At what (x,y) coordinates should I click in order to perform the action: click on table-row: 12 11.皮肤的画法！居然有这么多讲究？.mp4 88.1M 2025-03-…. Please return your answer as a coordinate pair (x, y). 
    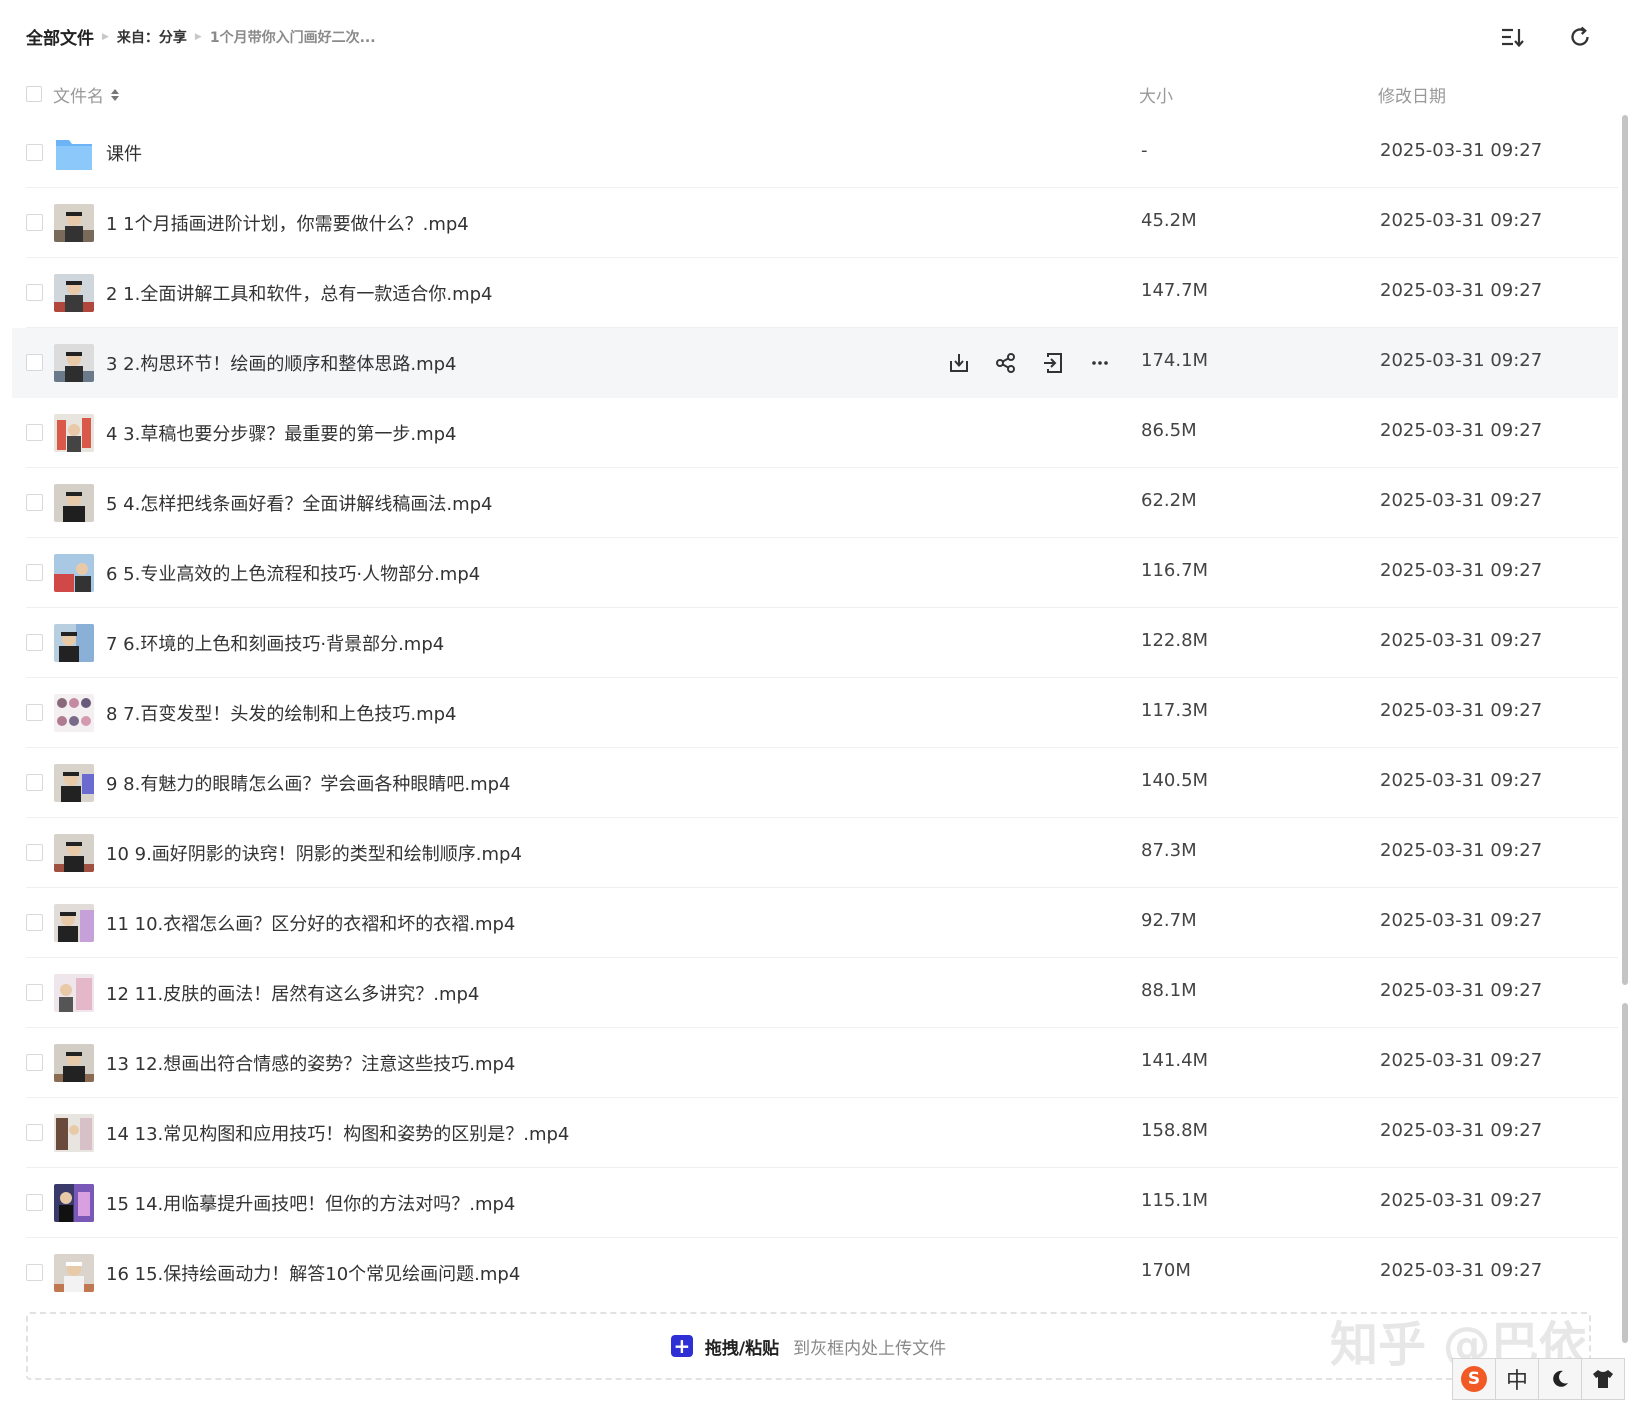
    Looking at the image, I should click on (815, 993).